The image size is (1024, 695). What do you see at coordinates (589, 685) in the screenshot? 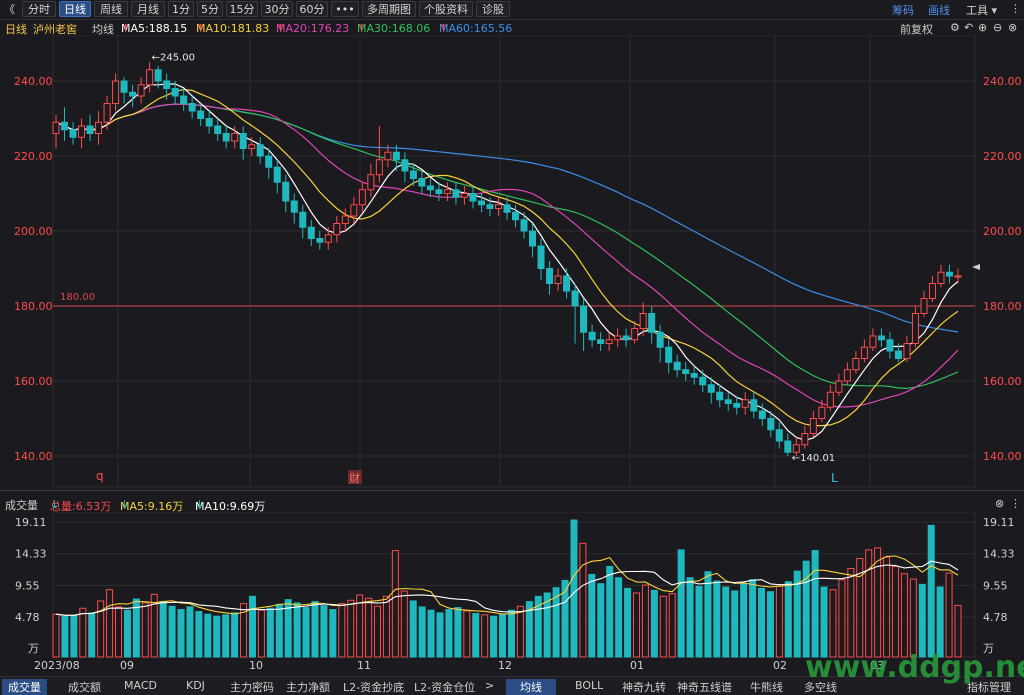
I see `indicator-tab-9: BOLL` at bounding box center [589, 685].